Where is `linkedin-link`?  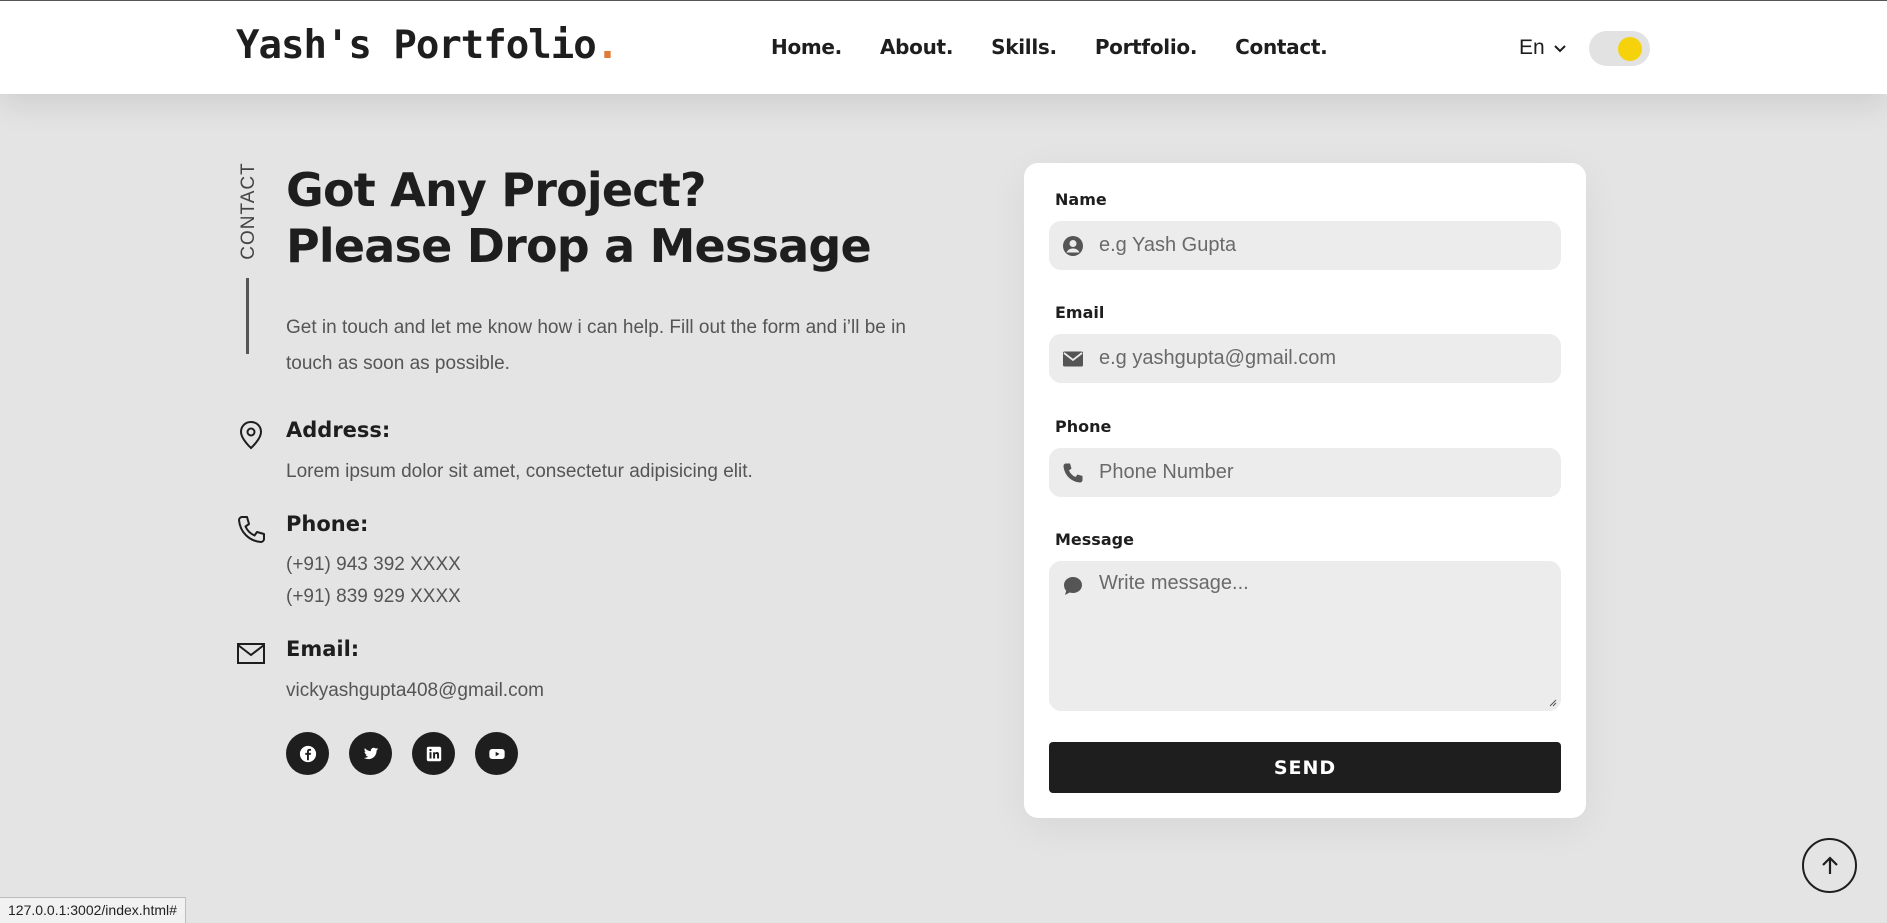 linkedin-link is located at coordinates (433, 753).